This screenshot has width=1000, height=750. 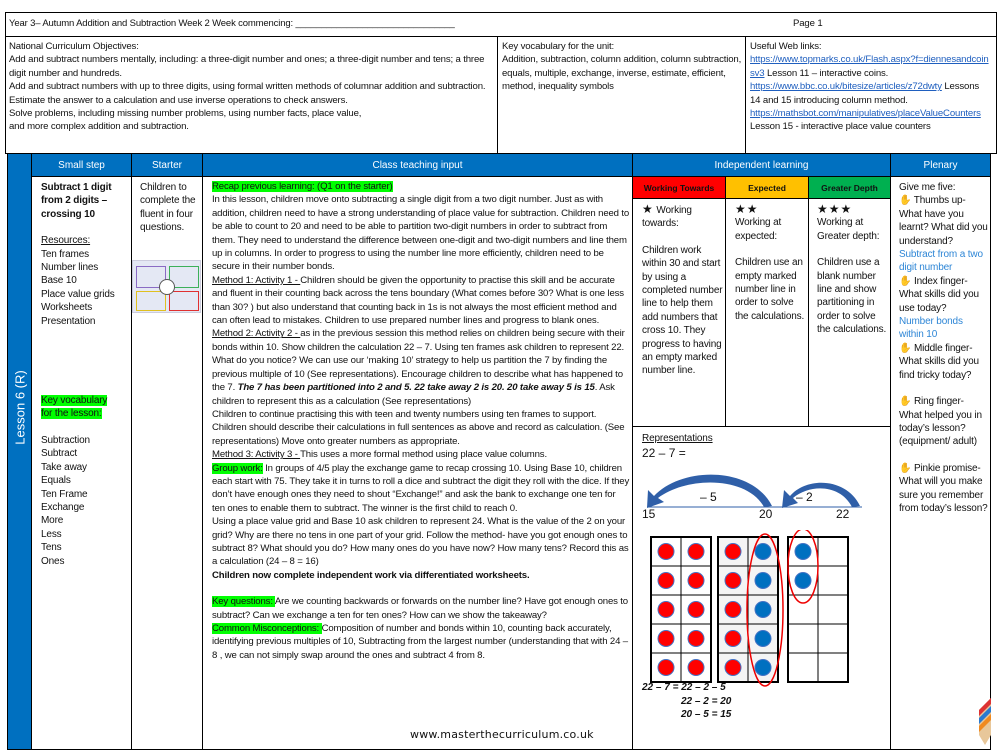 What do you see at coordinates (64, 494) in the screenshot?
I see `vocab-item: Ten Frame` at bounding box center [64, 494].